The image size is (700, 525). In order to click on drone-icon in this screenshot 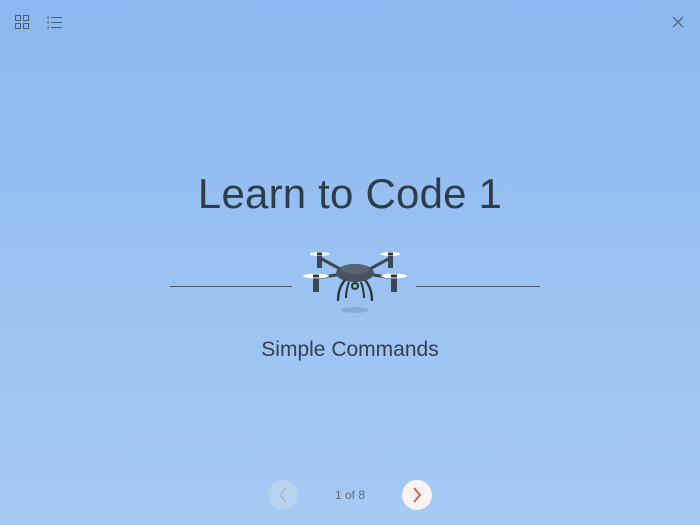, I will do `click(355, 282)`.